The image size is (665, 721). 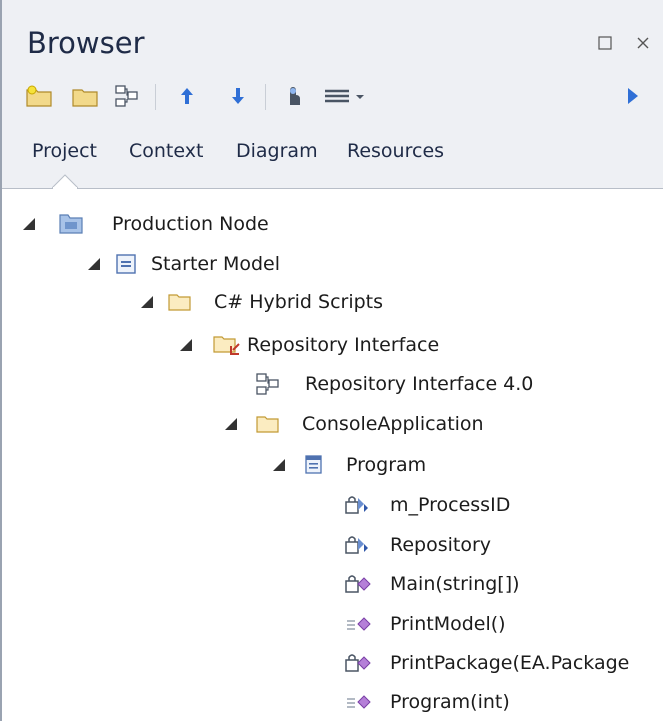 What do you see at coordinates (71, 224) in the screenshot?
I see `model-root-icon` at bounding box center [71, 224].